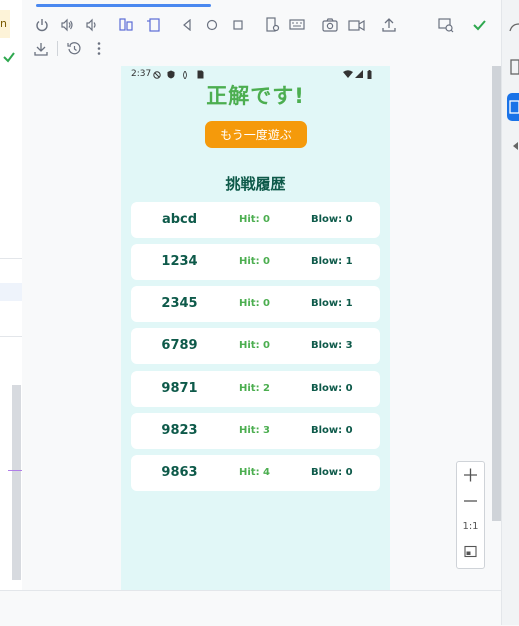  Describe the element at coordinates (297, 25) in the screenshot. I see `keyboard-icon` at that location.